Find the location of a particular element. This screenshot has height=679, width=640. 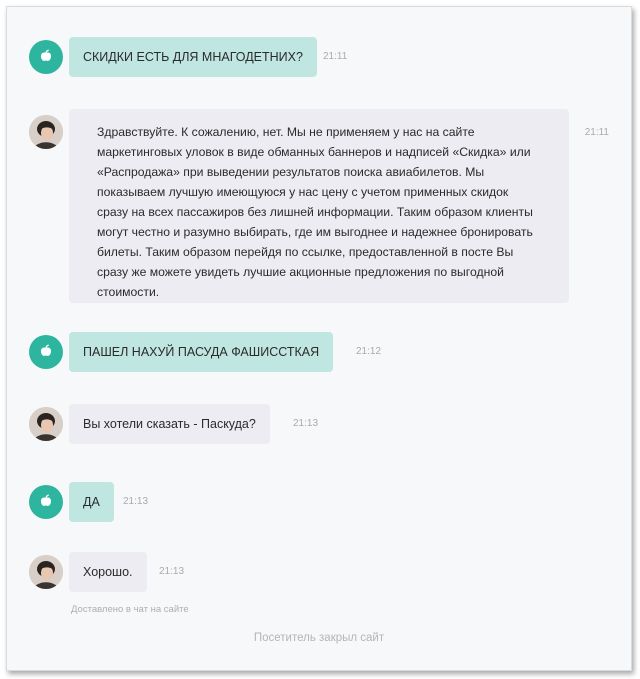

message-bubble: СКИДКИ ЕСТЬ ДЛЯ МНАГОДЕТНИХ? is located at coordinates (193, 57).